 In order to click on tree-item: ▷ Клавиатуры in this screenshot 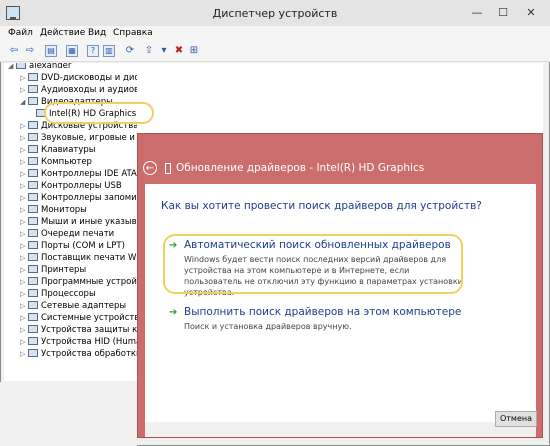, I will do `click(58, 150)`.